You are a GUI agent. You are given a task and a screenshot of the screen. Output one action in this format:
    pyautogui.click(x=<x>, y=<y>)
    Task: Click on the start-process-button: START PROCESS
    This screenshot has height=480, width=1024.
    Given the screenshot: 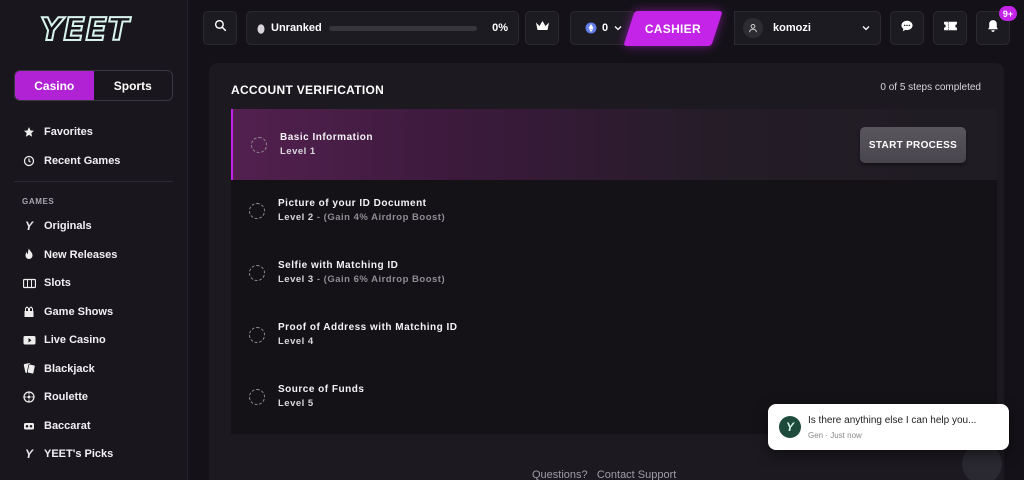 What is the action you would take?
    pyautogui.click(x=913, y=145)
    